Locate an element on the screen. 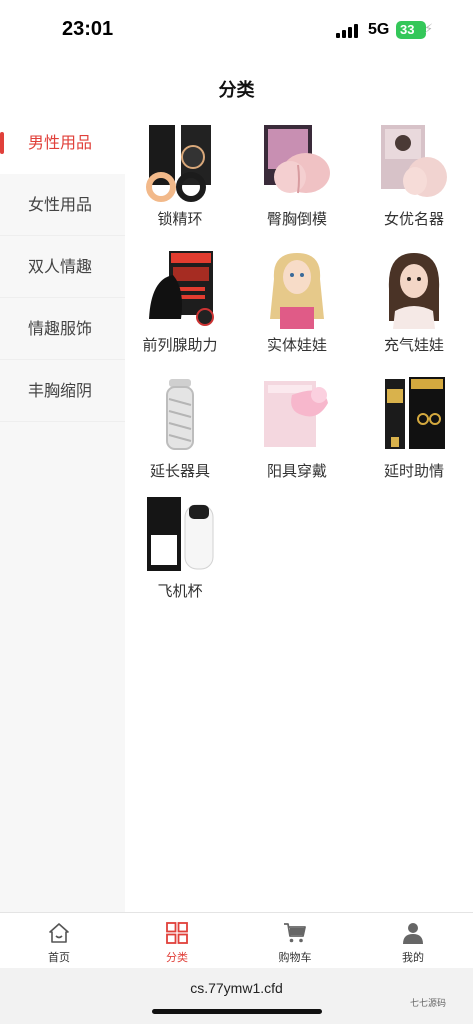  nav-item-category: 分类 is located at coordinates (177, 941).